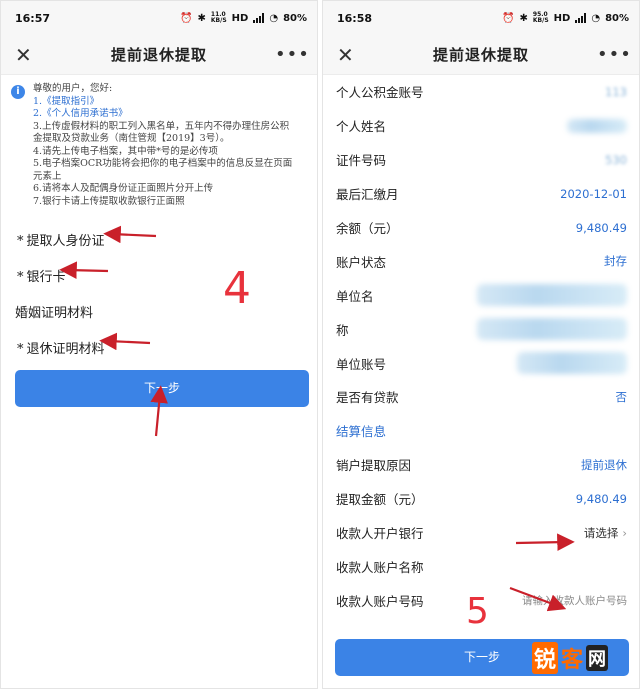 Image resolution: width=640 pixels, height=689 pixels. Describe the element at coordinates (597, 658) in the screenshot. I see `watermark-char: 网` at that location.